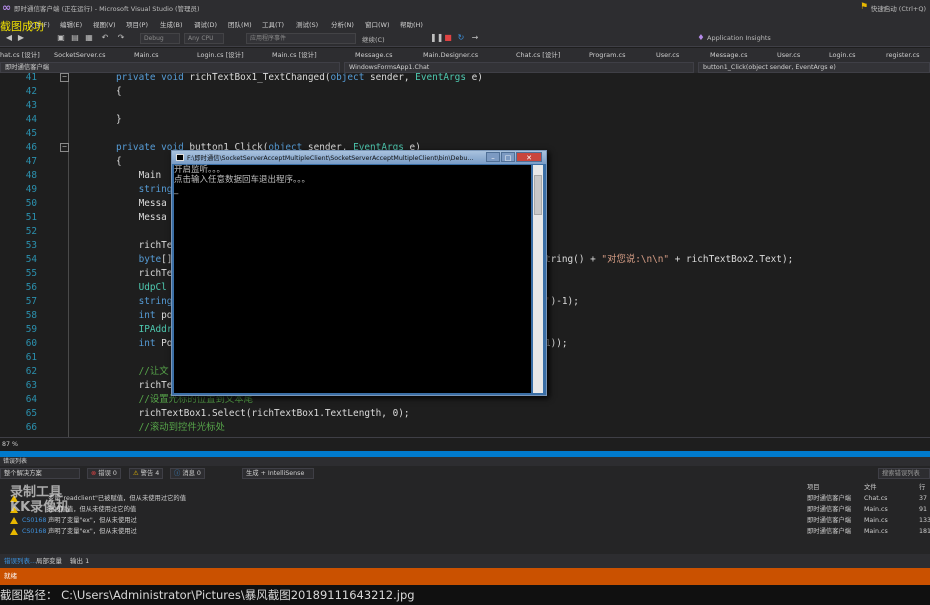 This screenshot has width=930, height=605. What do you see at coordinates (465, 509) in the screenshot?
I see `error-list-row: 已被赋值，但从未使用过它的值 即时通信客户端 Main.cs 91` at bounding box center [465, 509].